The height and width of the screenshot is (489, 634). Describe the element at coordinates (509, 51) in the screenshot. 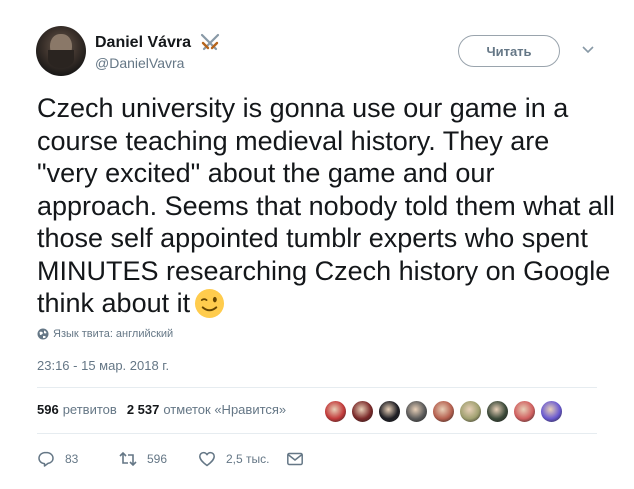

I see `follow-button: Читать` at that location.